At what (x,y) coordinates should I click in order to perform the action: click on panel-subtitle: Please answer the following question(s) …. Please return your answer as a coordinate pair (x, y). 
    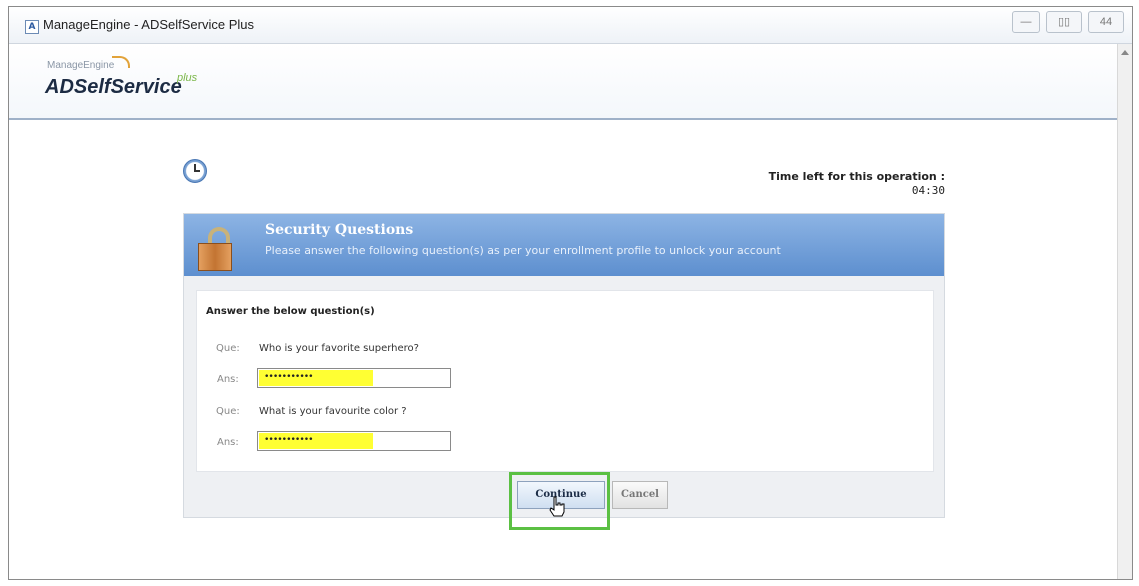
    Looking at the image, I should click on (523, 250).